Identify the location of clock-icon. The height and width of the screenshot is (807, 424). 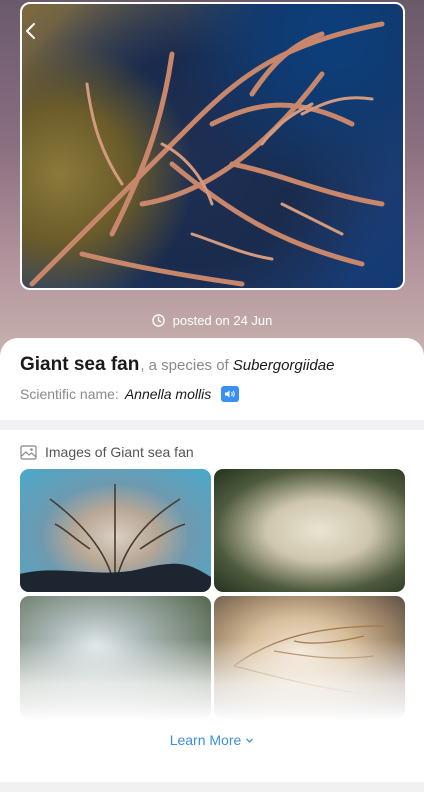
(158, 320).